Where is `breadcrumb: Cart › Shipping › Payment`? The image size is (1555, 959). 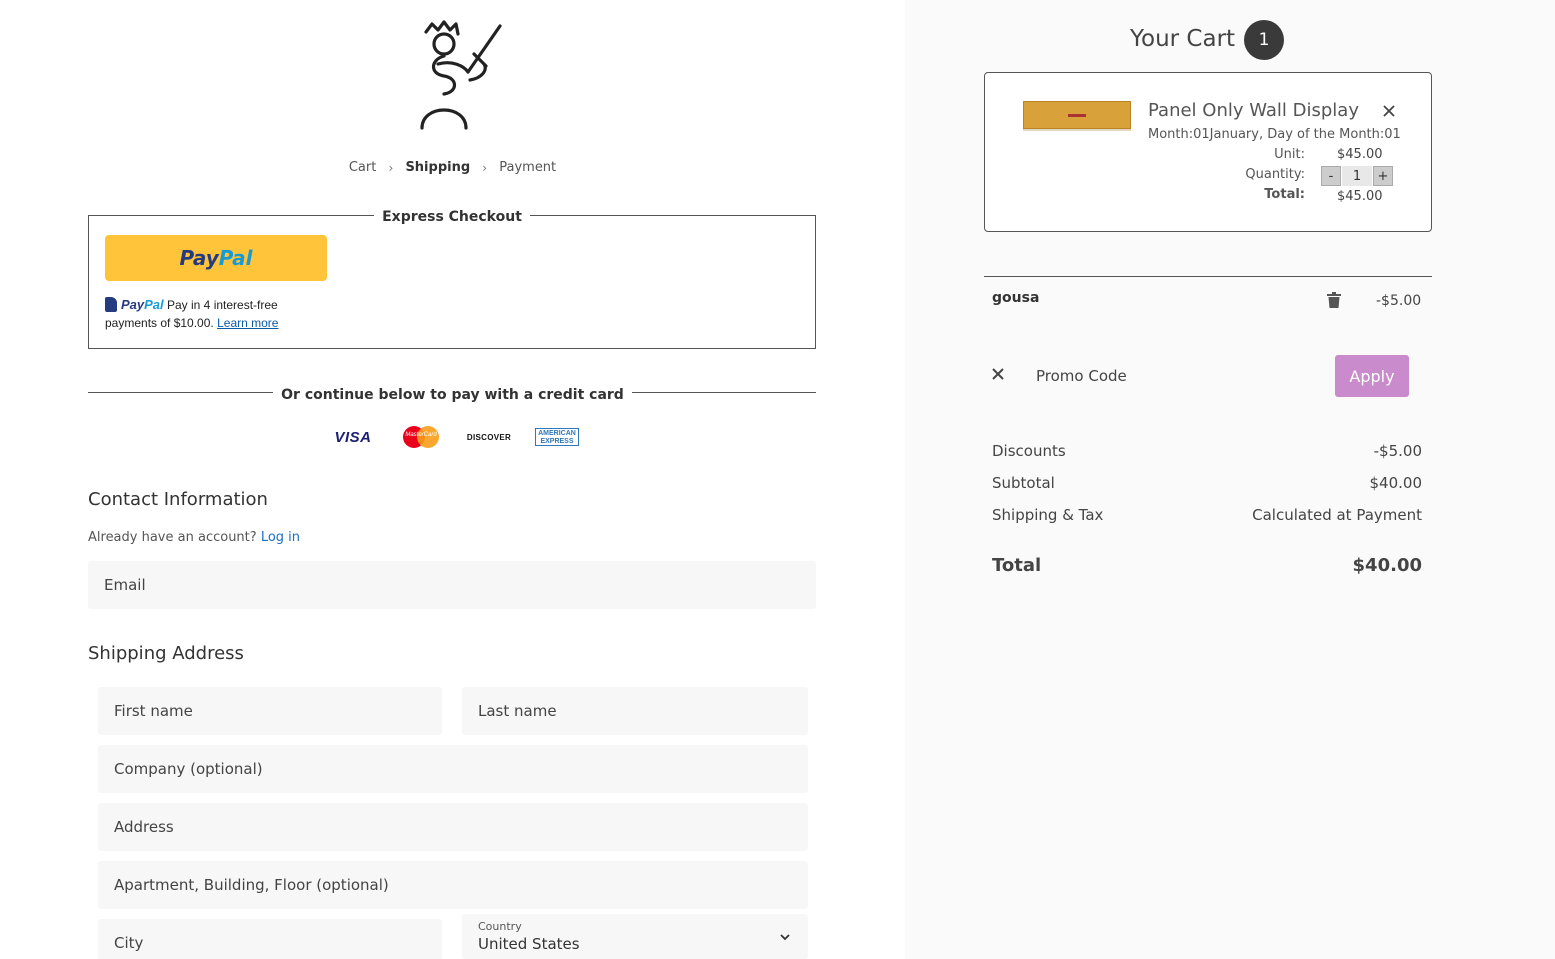
breadcrumb: Cart › Shipping › Payment is located at coordinates (452, 167).